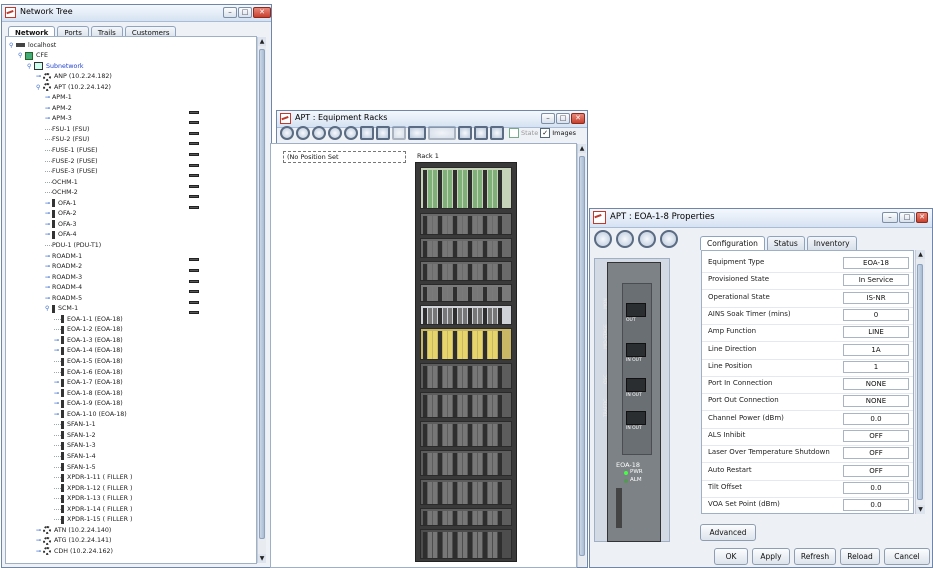 The width and height of the screenshot is (933, 568). I want to click on tree-node: XPDR-1-13 ( FILLER ), so click(93, 499).